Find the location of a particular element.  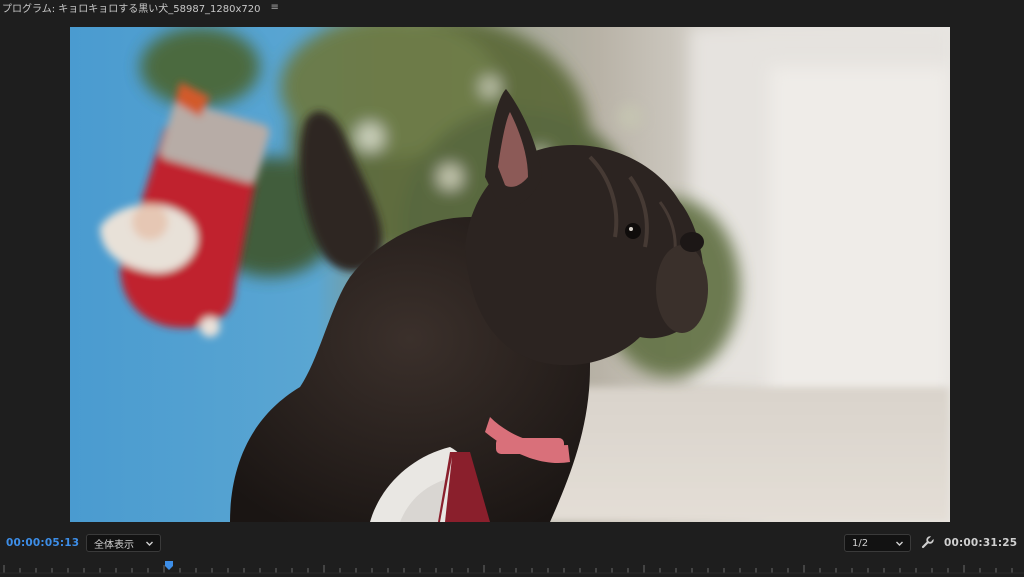

resolution-value: 1/2 is located at coordinates (860, 543).